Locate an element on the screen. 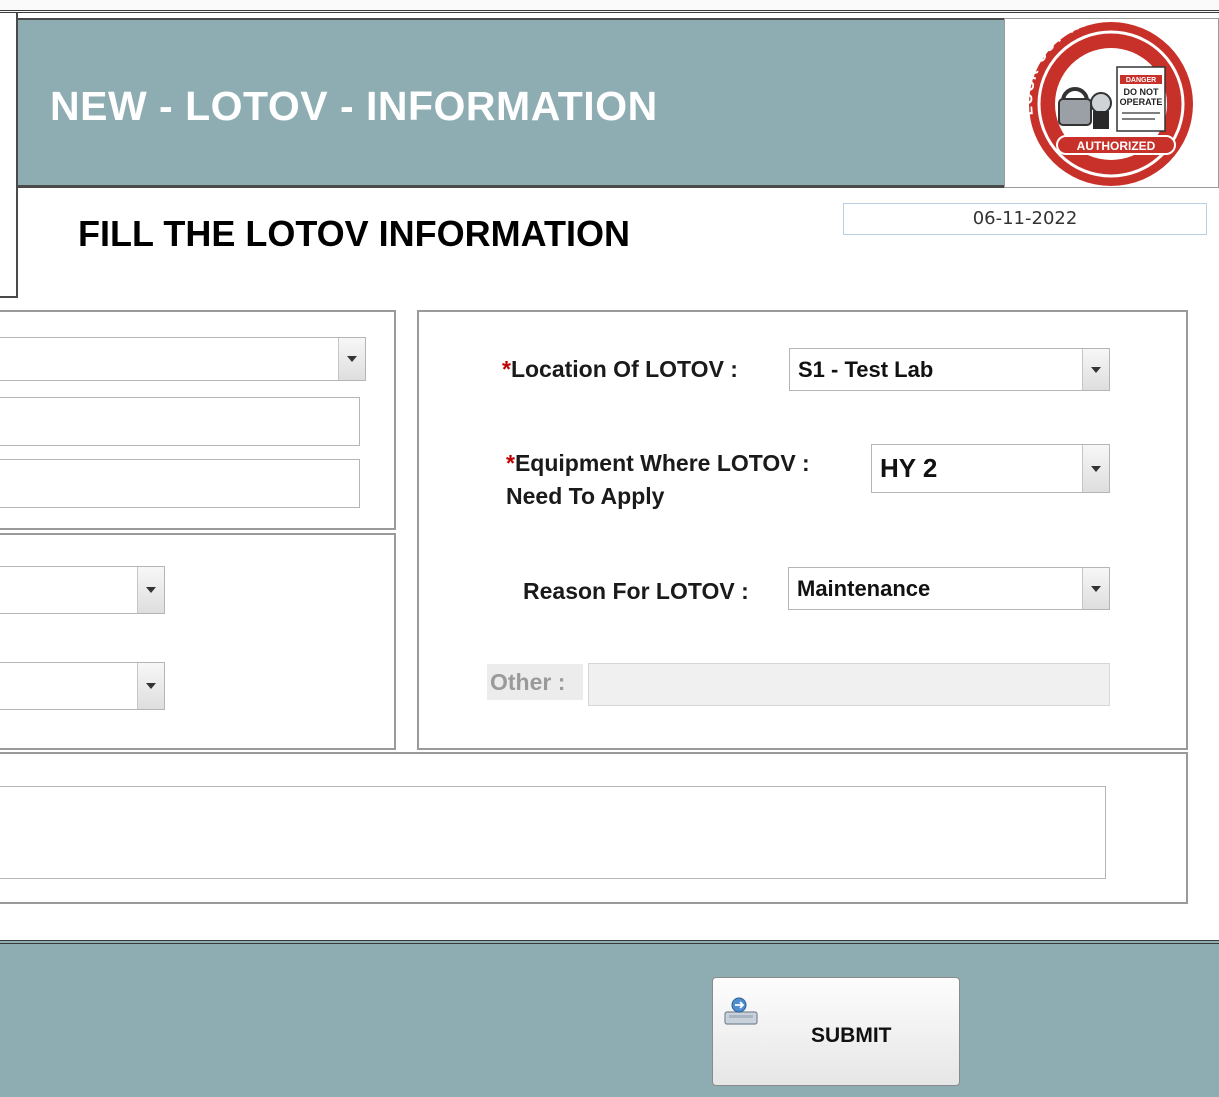 This screenshot has width=1219, height=1097. remarks-textarea is located at coordinates (553, 832).